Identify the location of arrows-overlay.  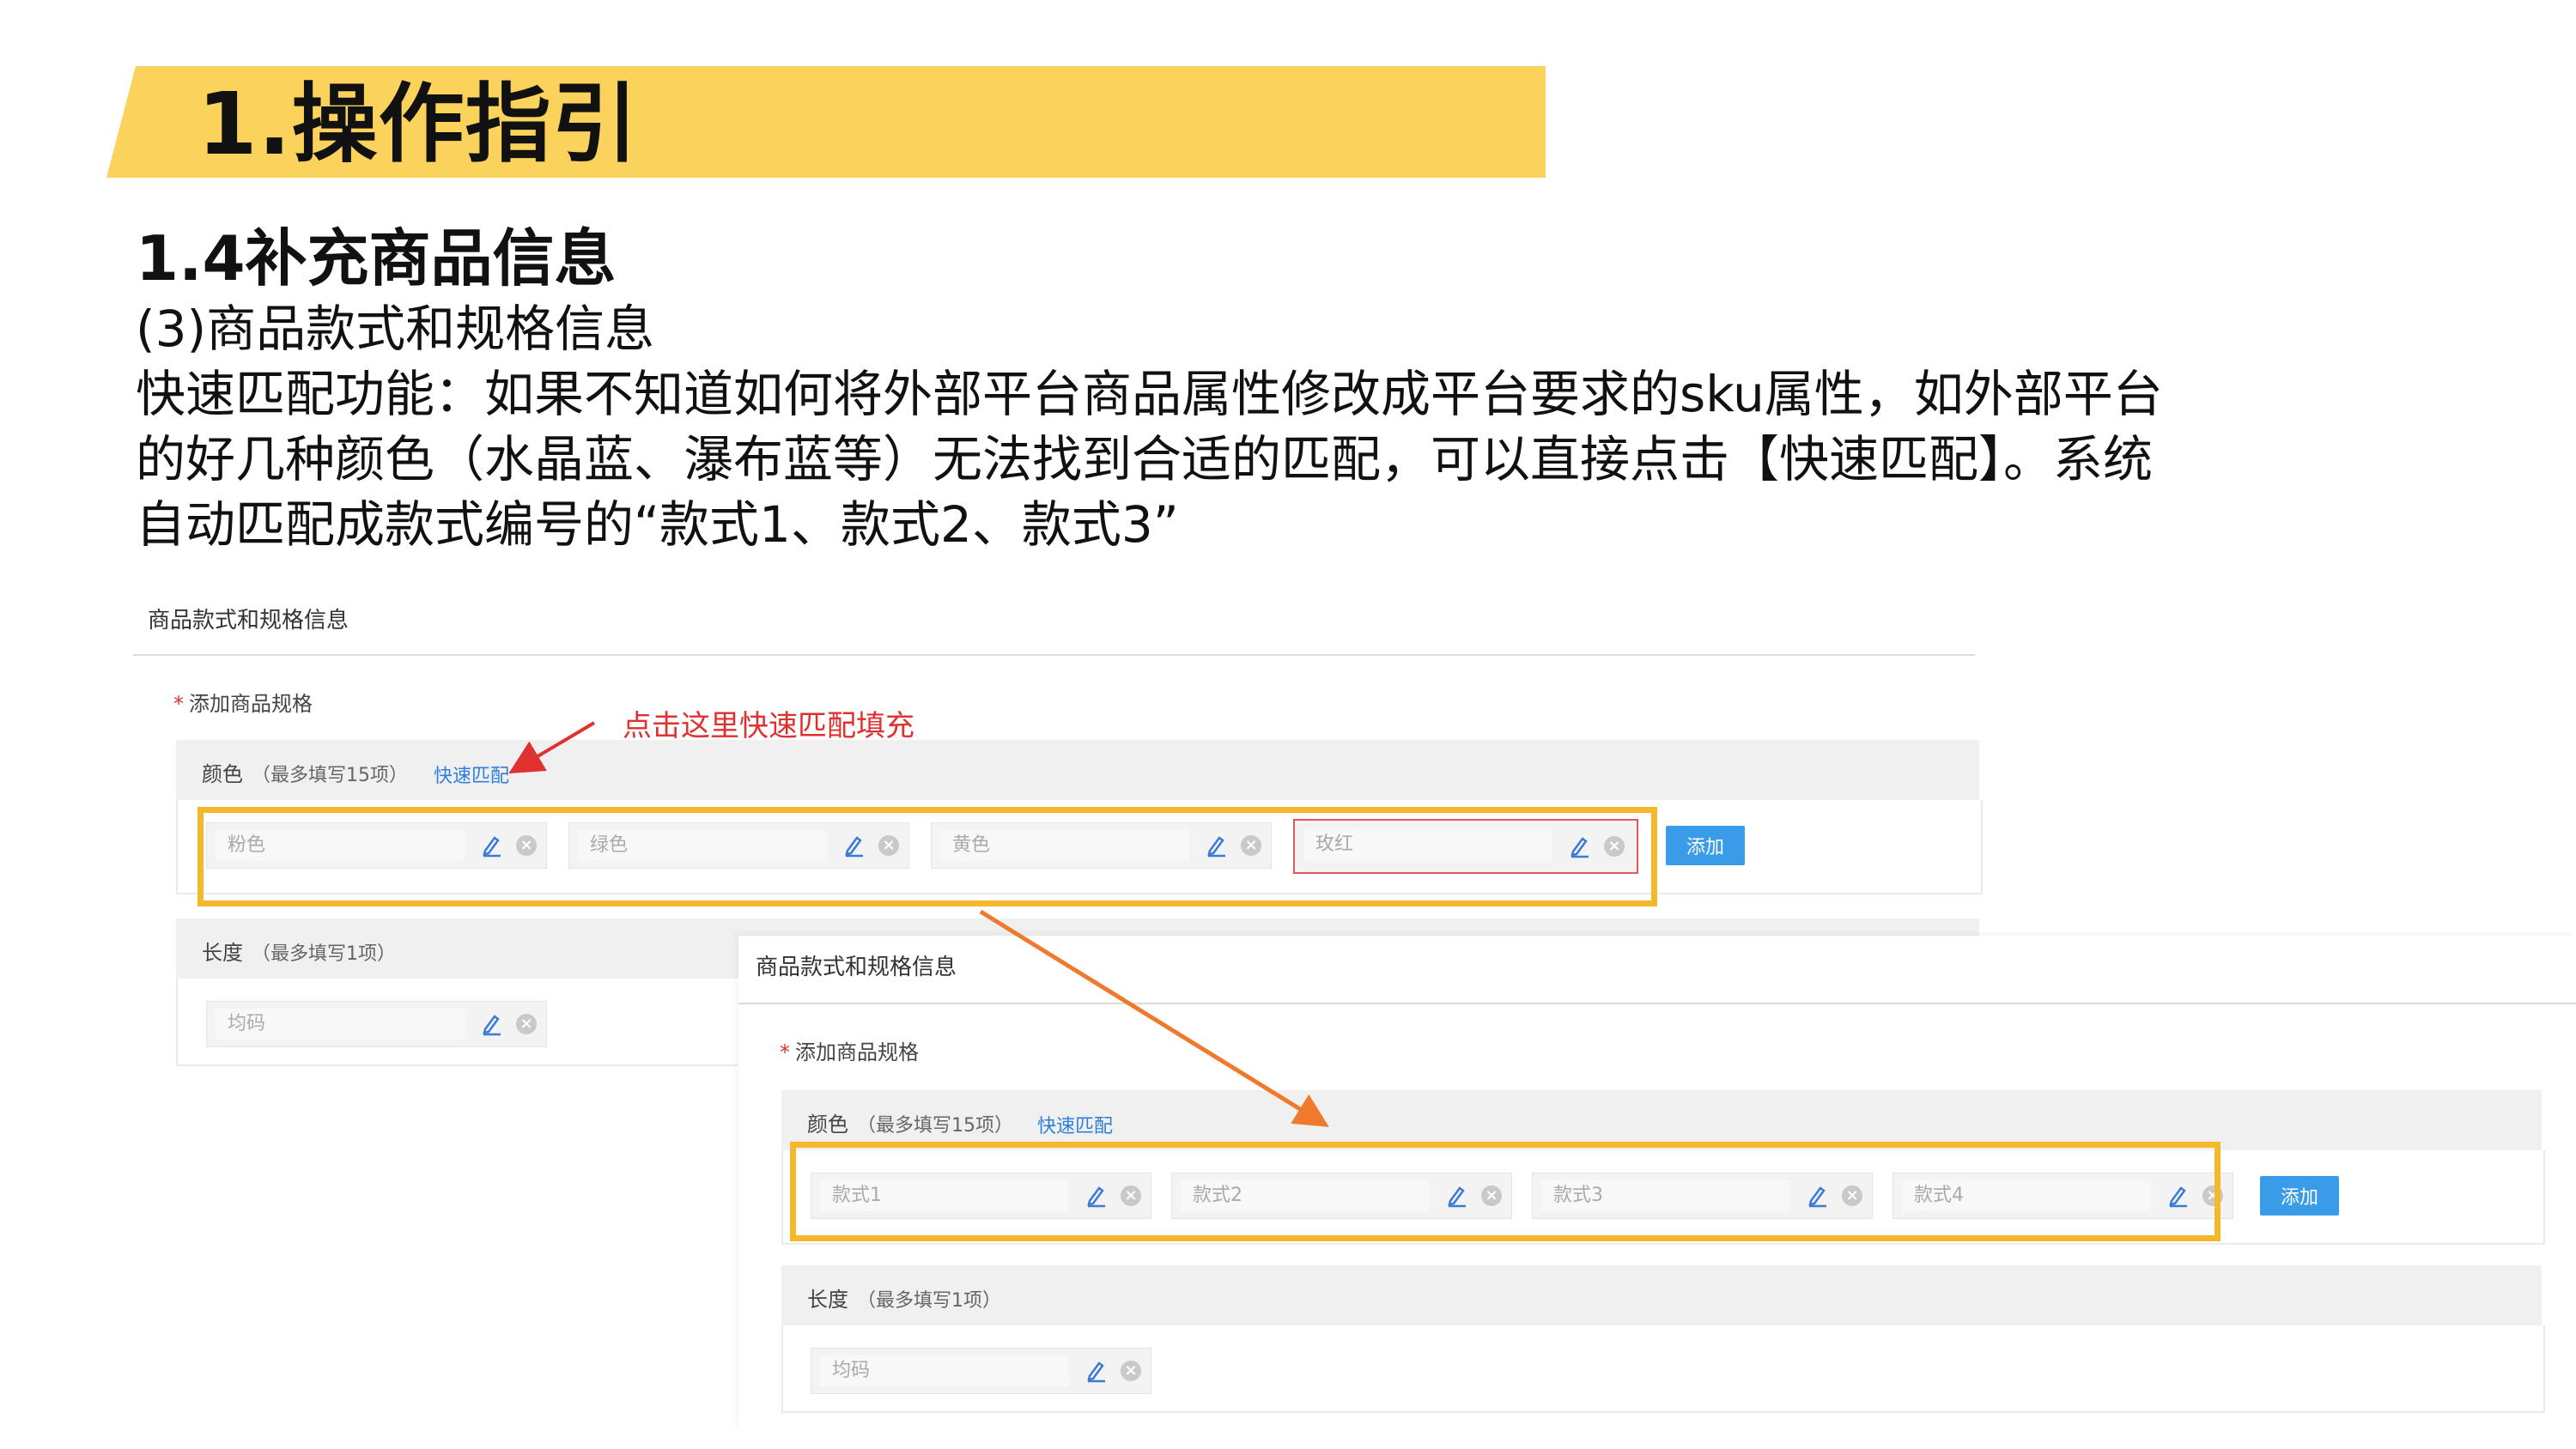
(918, 924).